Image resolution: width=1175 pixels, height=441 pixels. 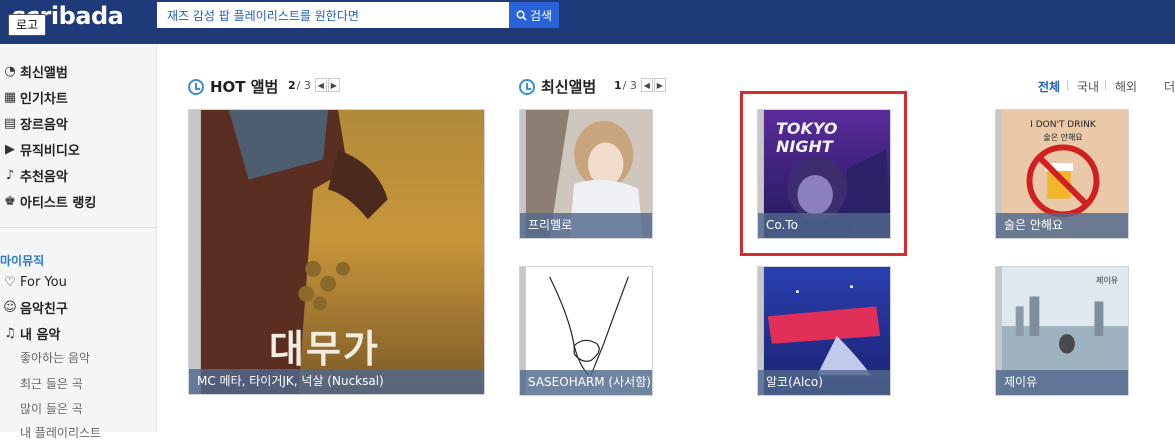 What do you see at coordinates (587, 22) in the screenshot?
I see `top-bar: scribada 로고 검색` at bounding box center [587, 22].